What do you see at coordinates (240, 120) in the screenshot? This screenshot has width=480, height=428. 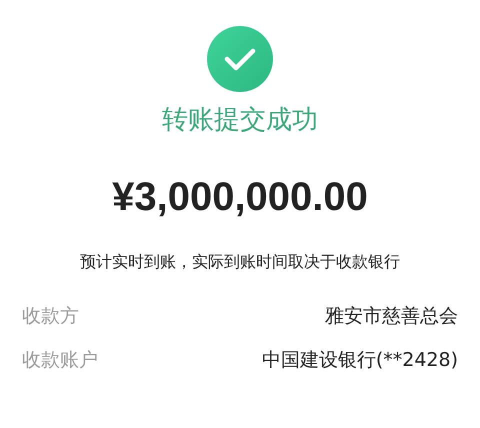 I see `status-title: 转账提交成功` at bounding box center [240, 120].